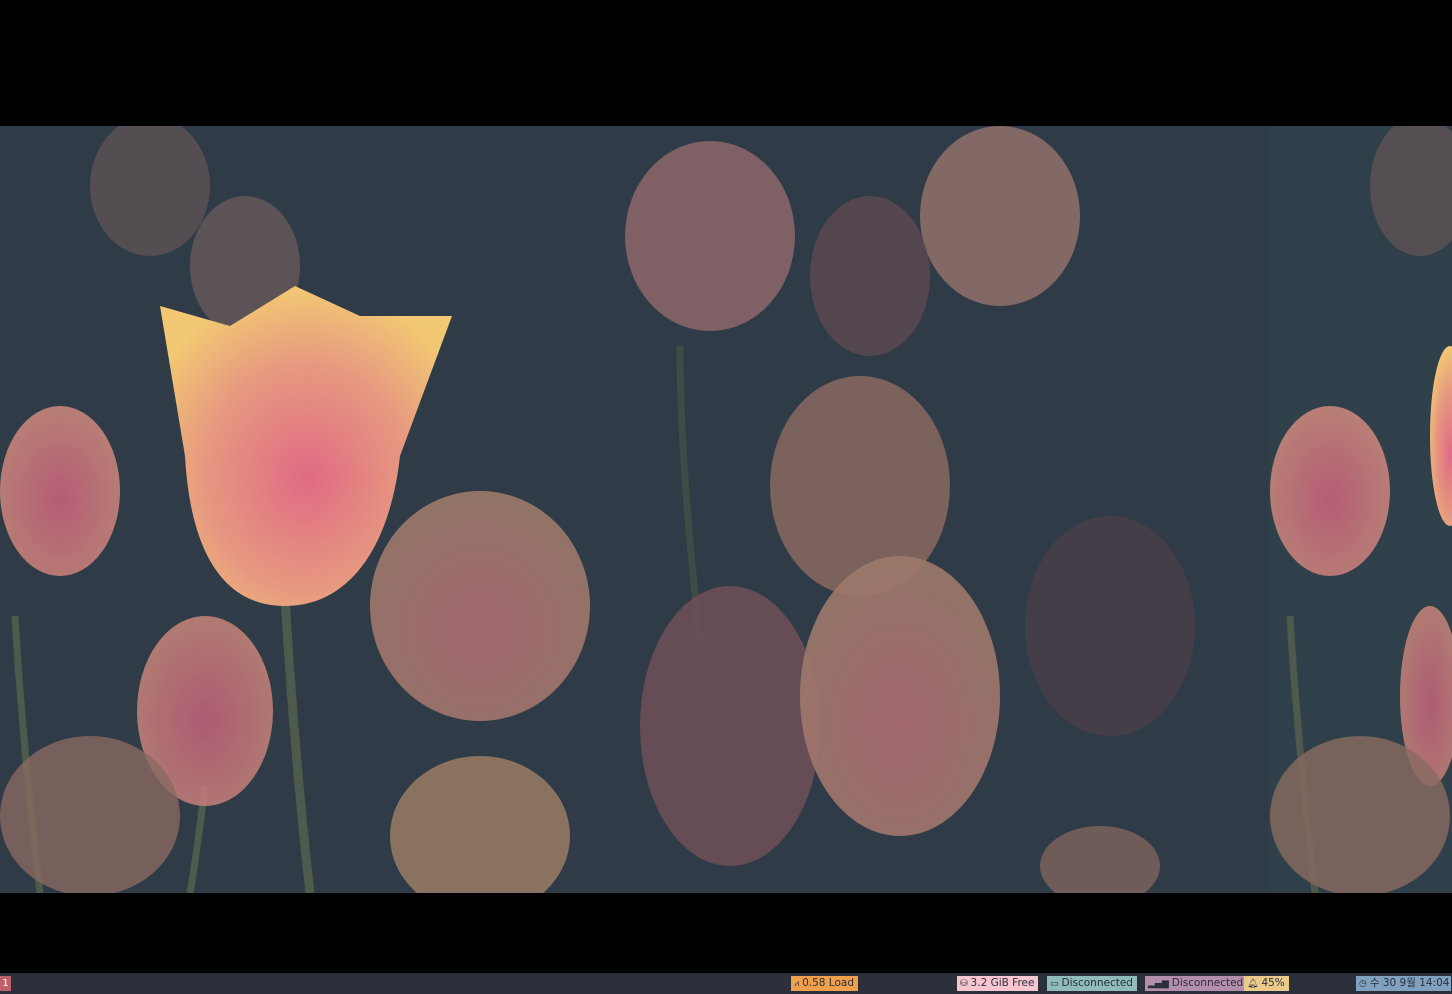  I want to click on disk-module: ⛁ 3.2 GiB Free, so click(998, 983).